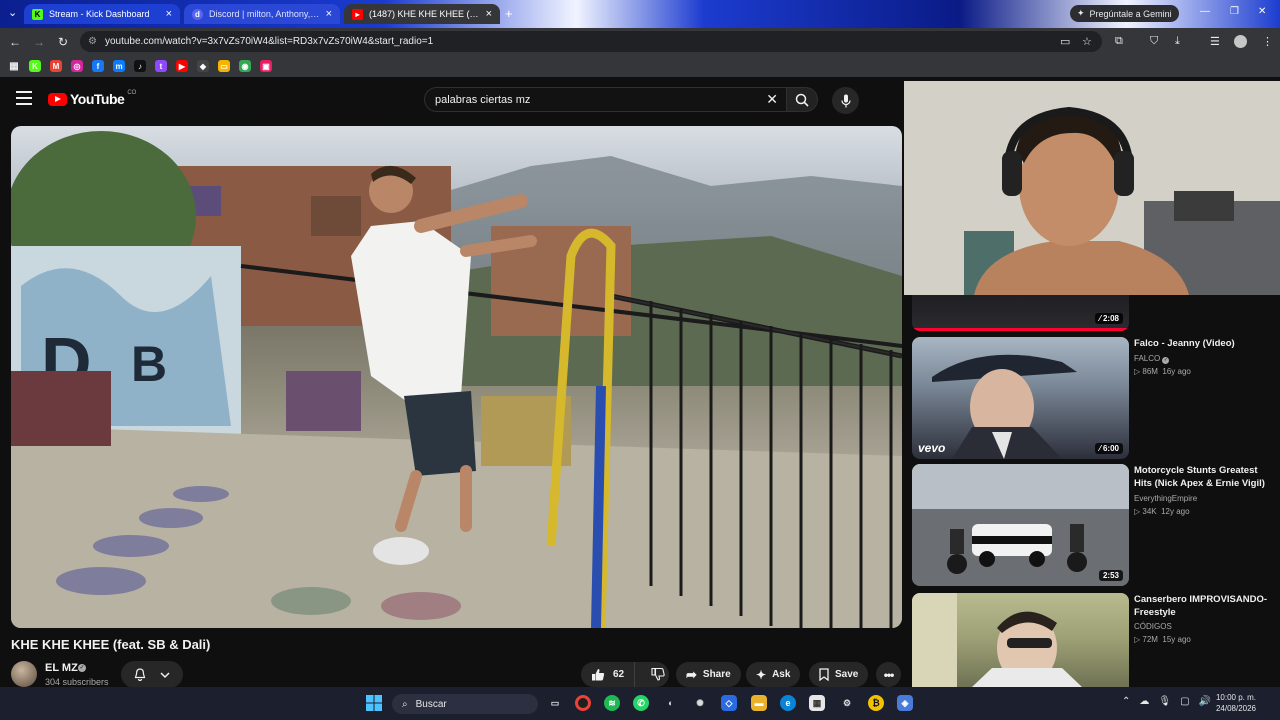  Describe the element at coordinates (24, 674) in the screenshot. I see `channel-avatar` at that location.